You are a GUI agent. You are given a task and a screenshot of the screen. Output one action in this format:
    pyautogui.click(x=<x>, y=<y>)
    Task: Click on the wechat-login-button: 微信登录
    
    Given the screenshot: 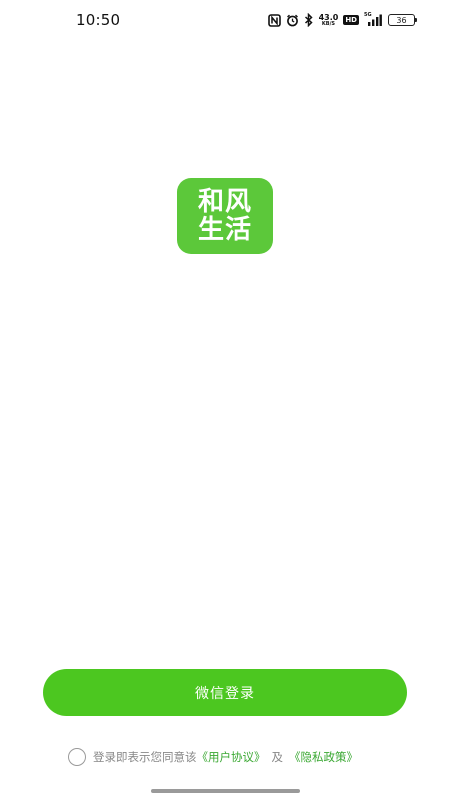 What is the action you would take?
    pyautogui.click(x=225, y=692)
    